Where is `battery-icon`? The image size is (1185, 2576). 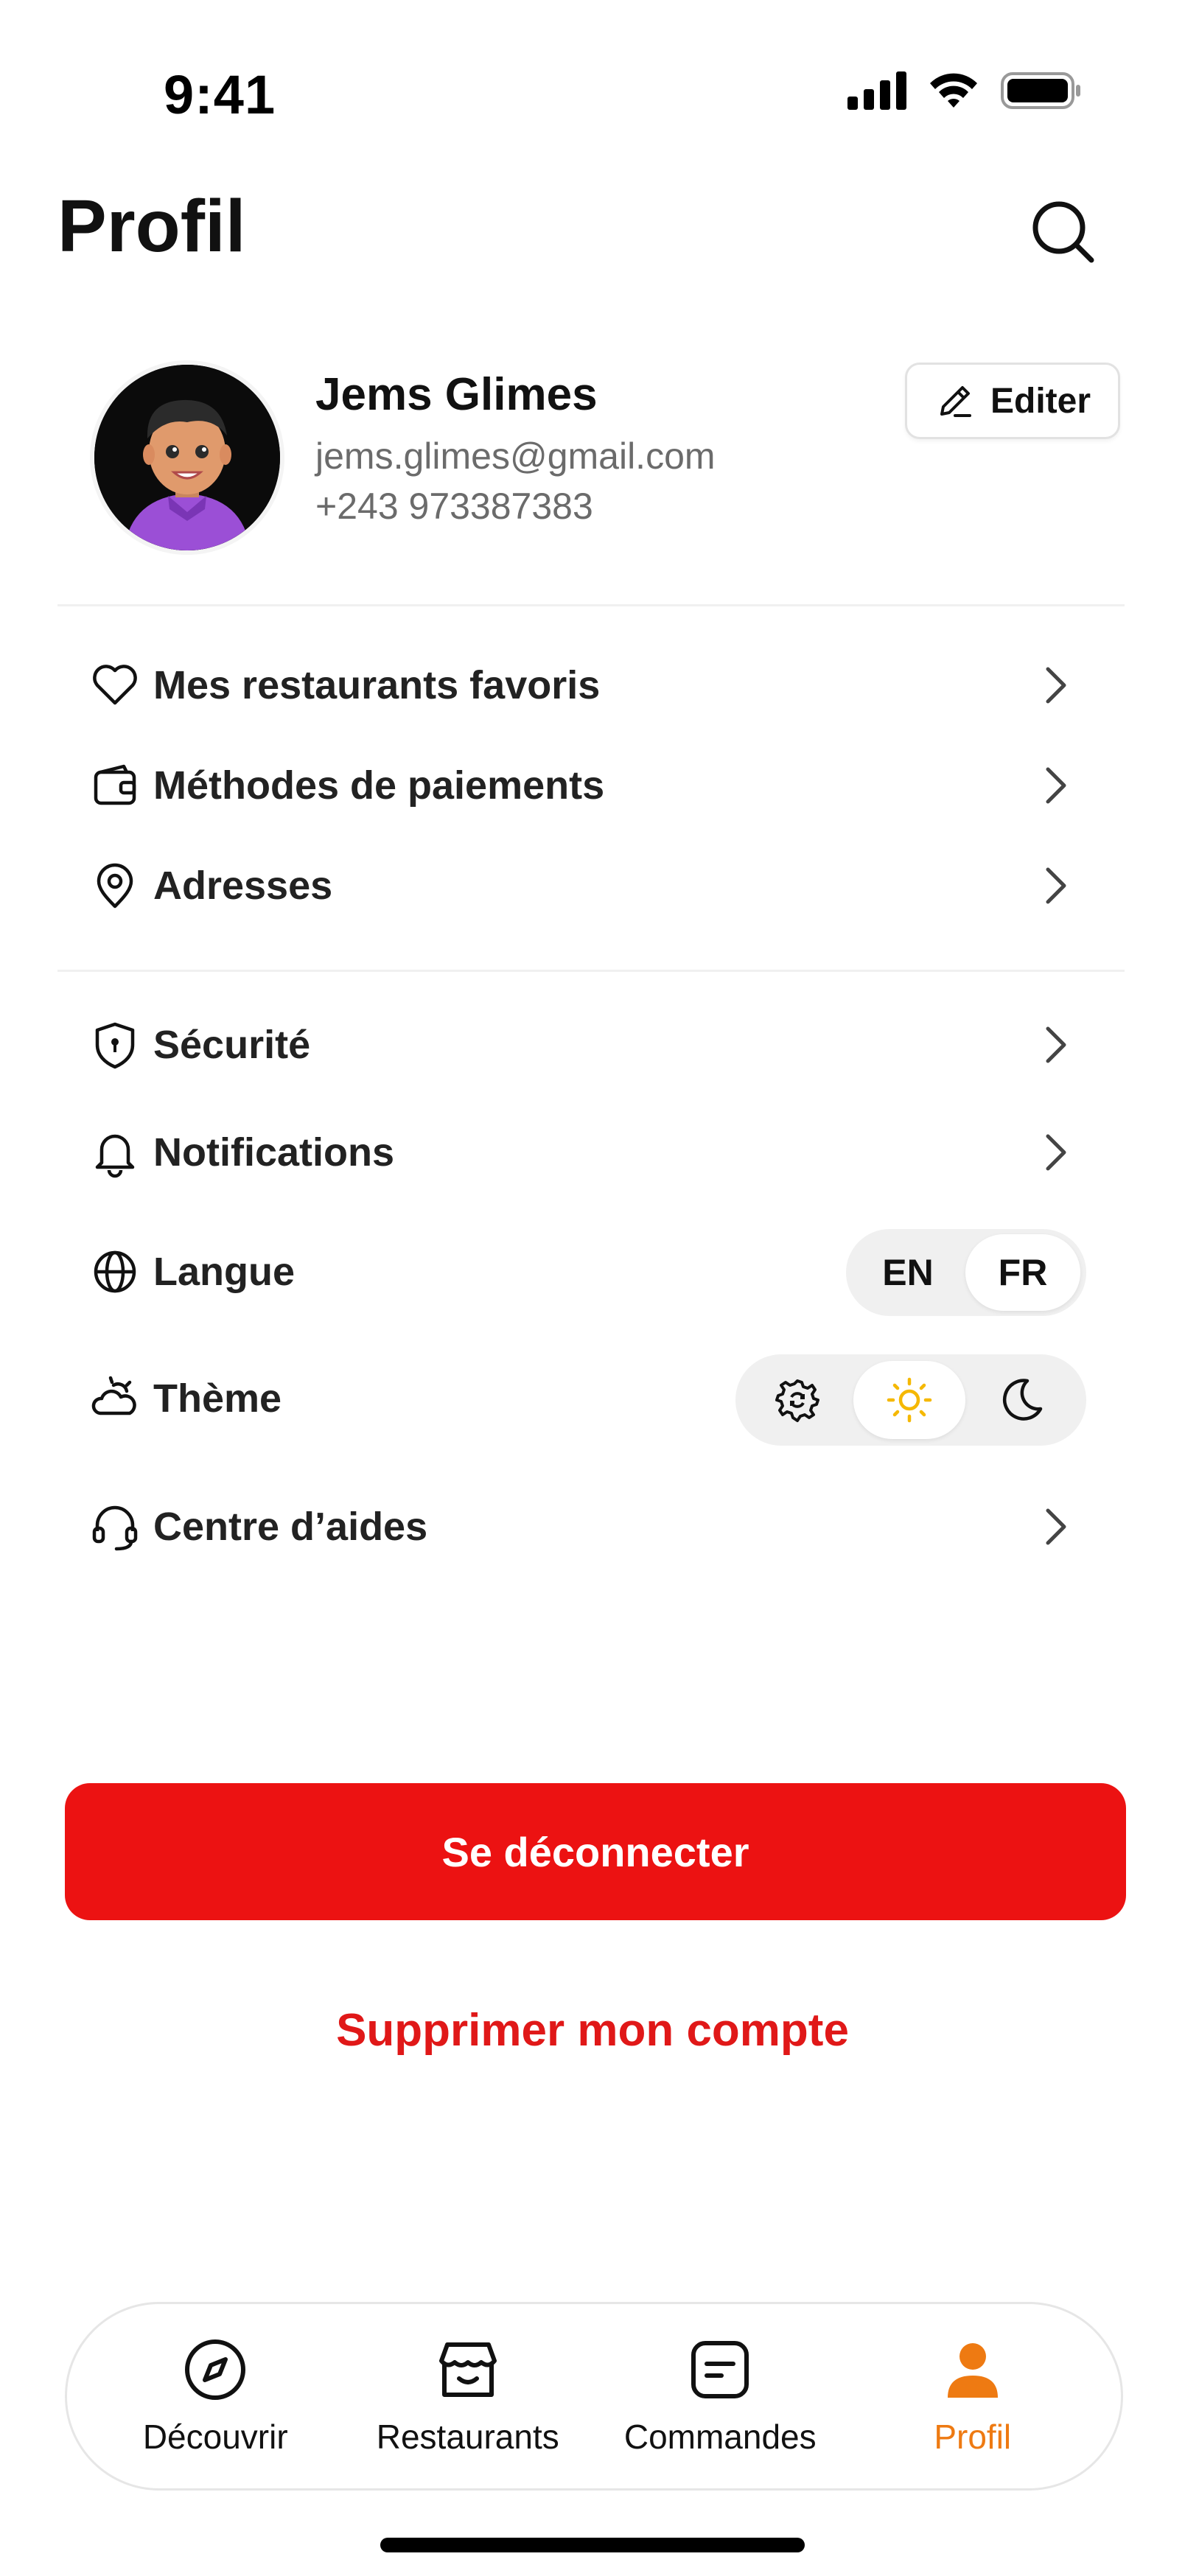
battery-icon is located at coordinates (1040, 90).